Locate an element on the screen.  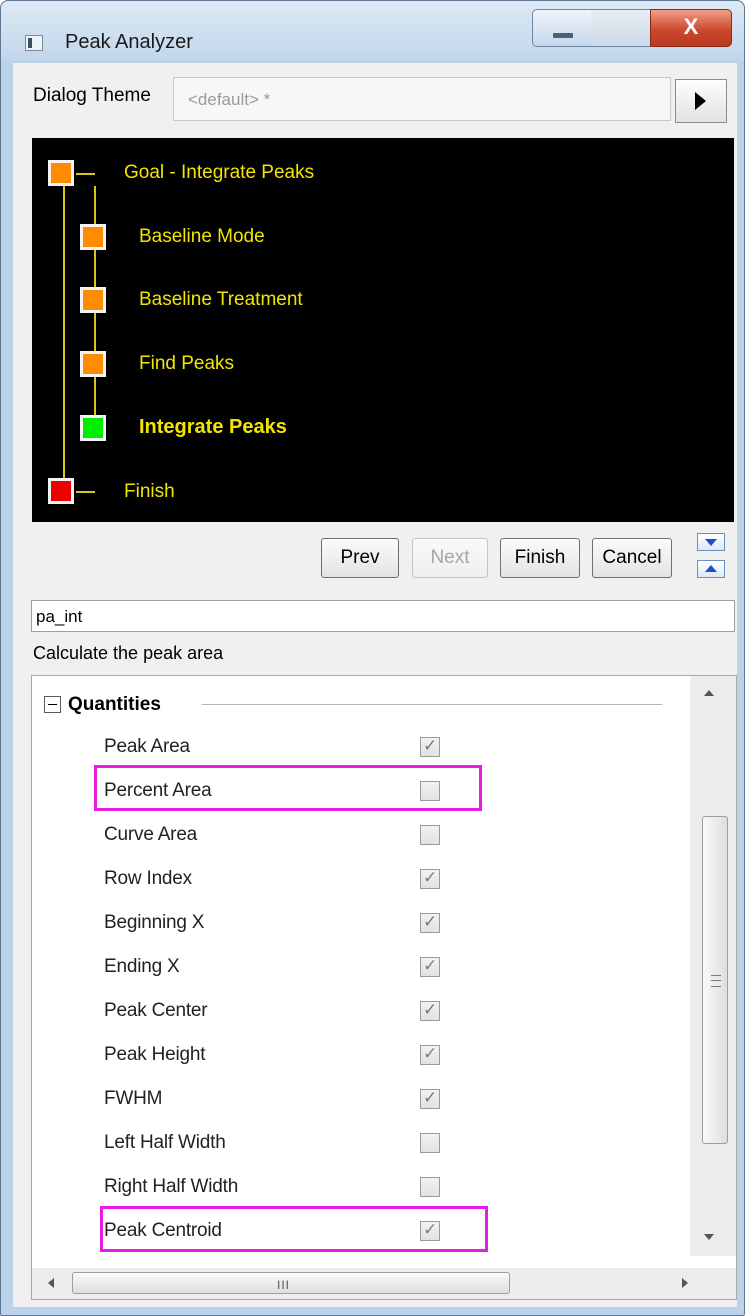
grip-icon is located at coordinates (716, 981).